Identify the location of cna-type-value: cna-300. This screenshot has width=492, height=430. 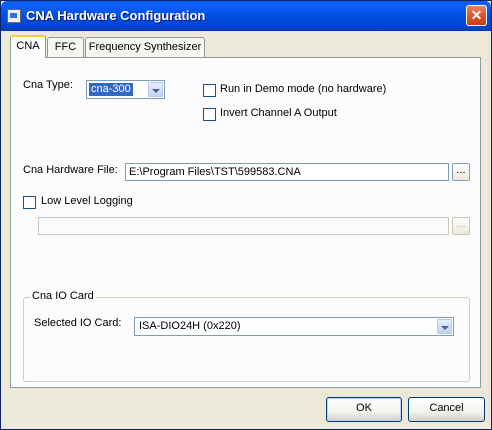
(111, 89).